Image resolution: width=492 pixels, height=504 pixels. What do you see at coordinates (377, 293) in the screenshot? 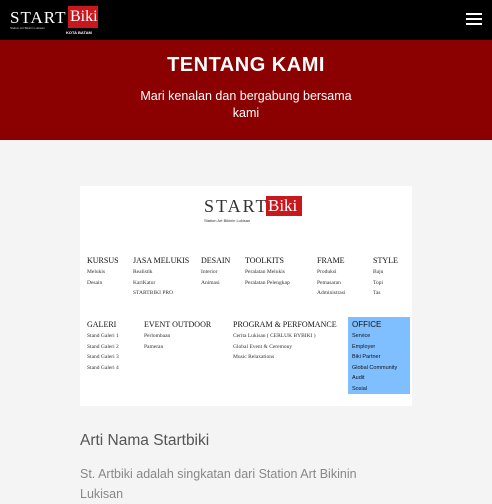
I see `division-item: Tas` at bounding box center [377, 293].